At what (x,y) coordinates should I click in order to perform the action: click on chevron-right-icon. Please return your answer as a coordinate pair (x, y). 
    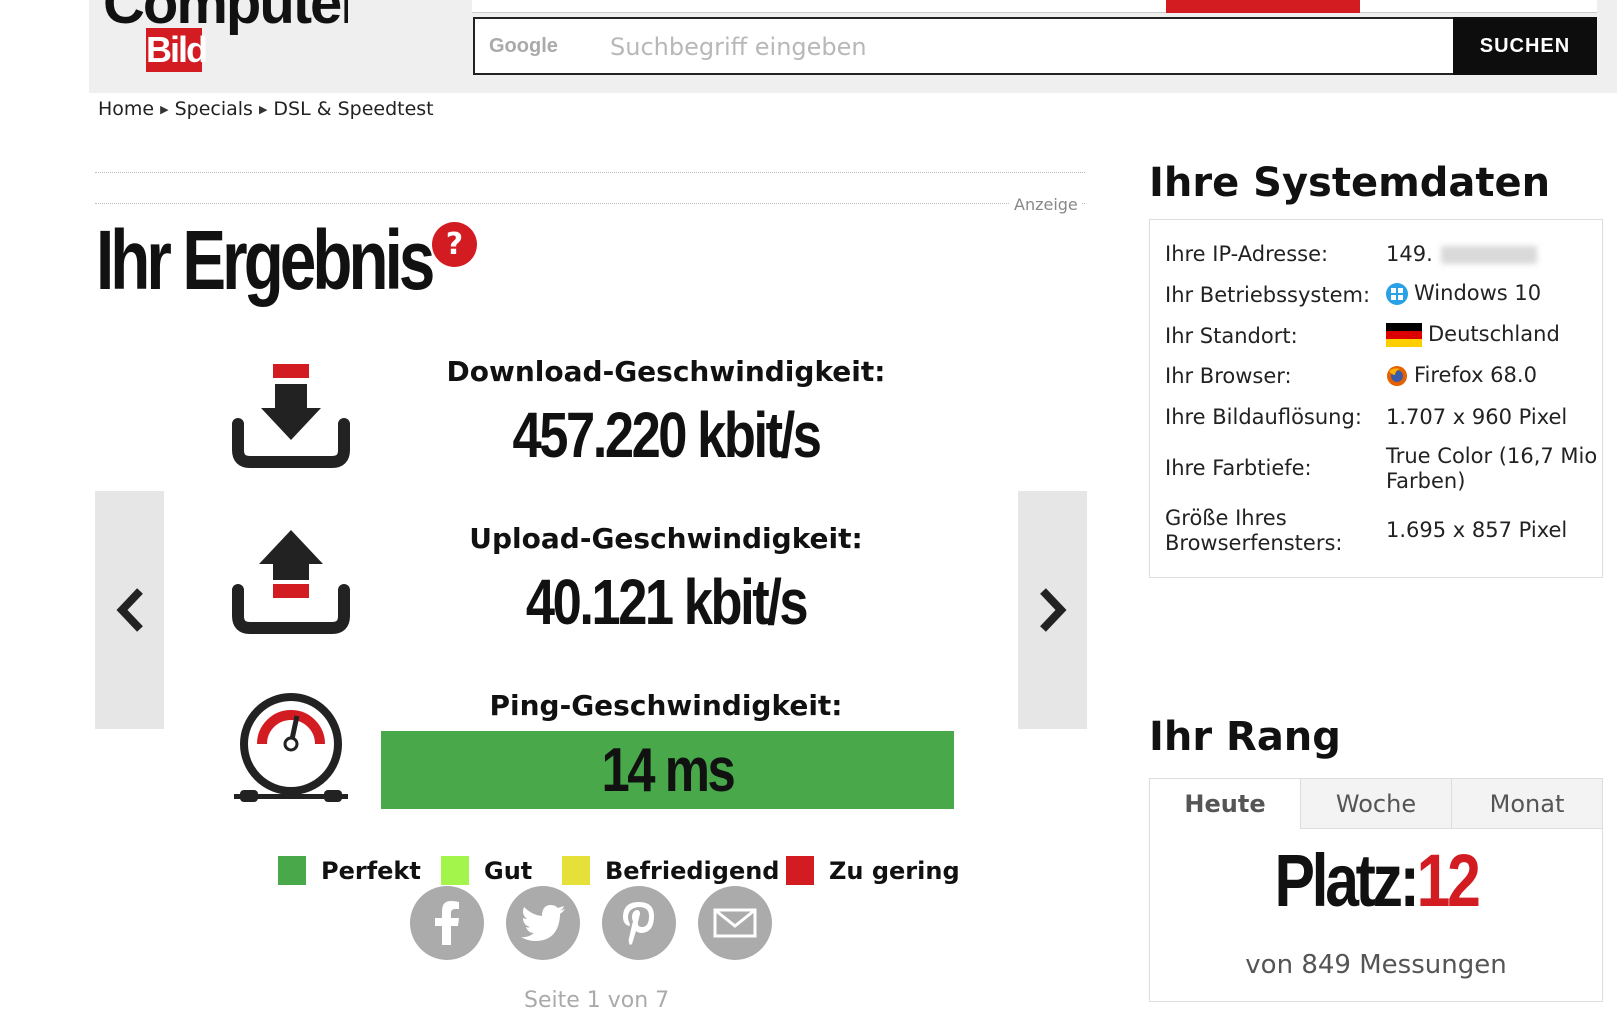
    Looking at the image, I should click on (1053, 610).